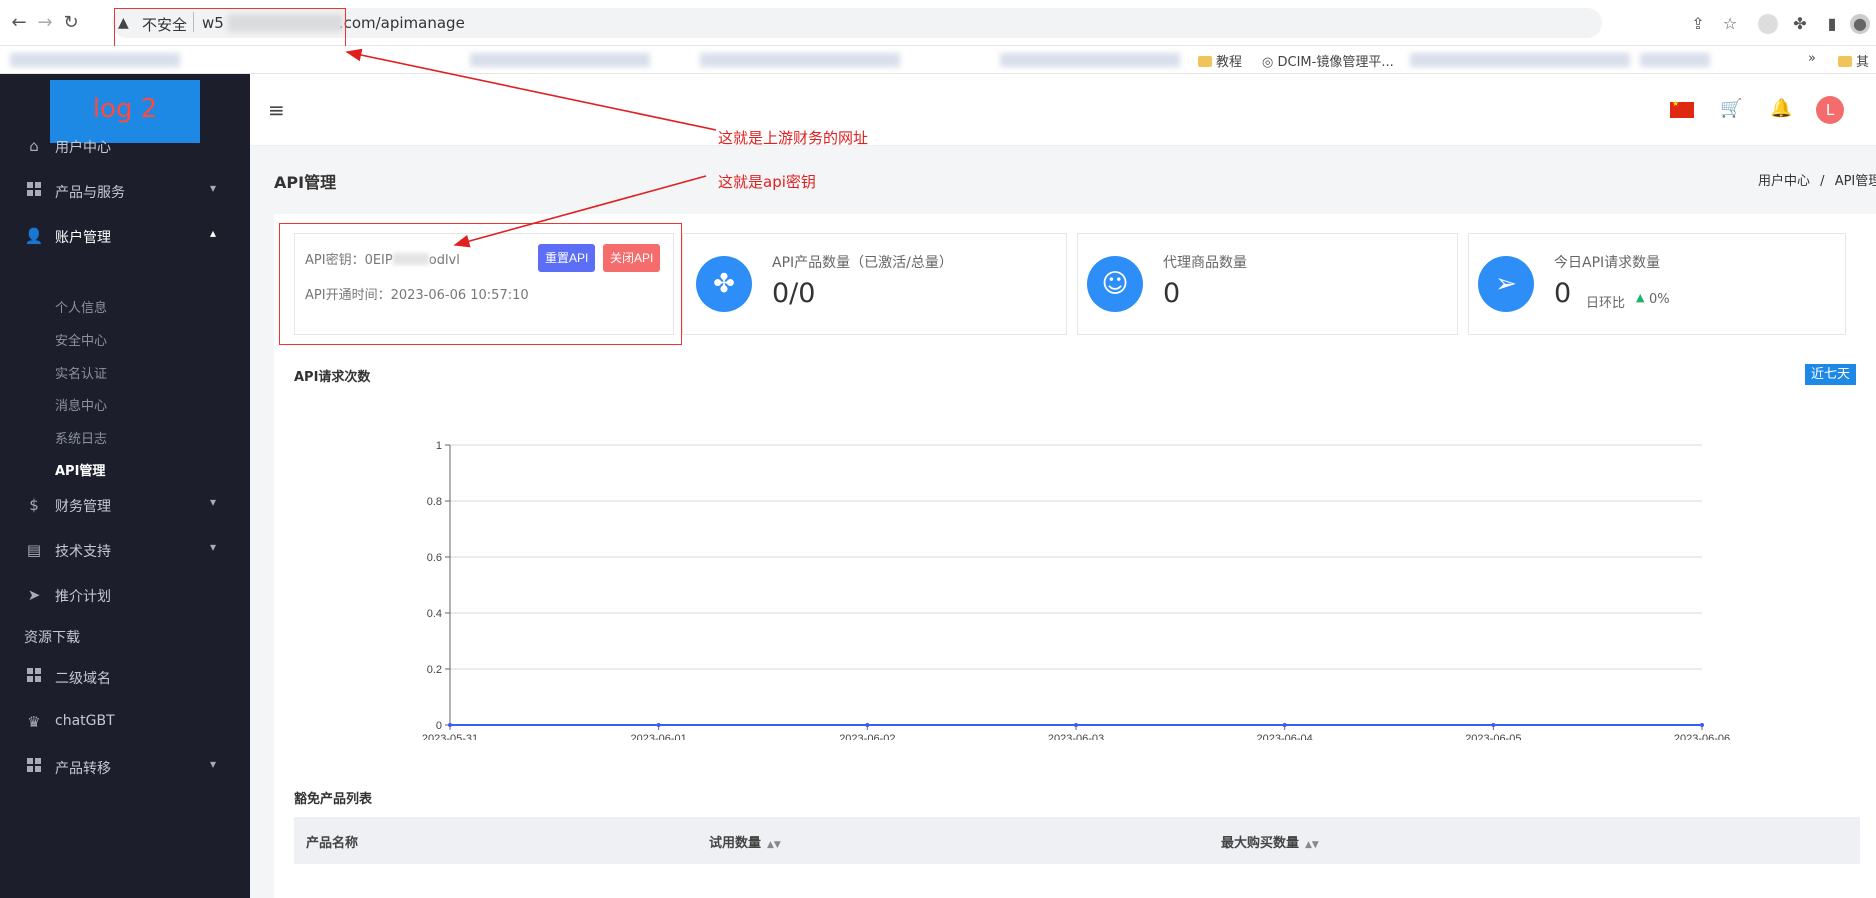  I want to click on key-annotation-arrow, so click(580, 211).